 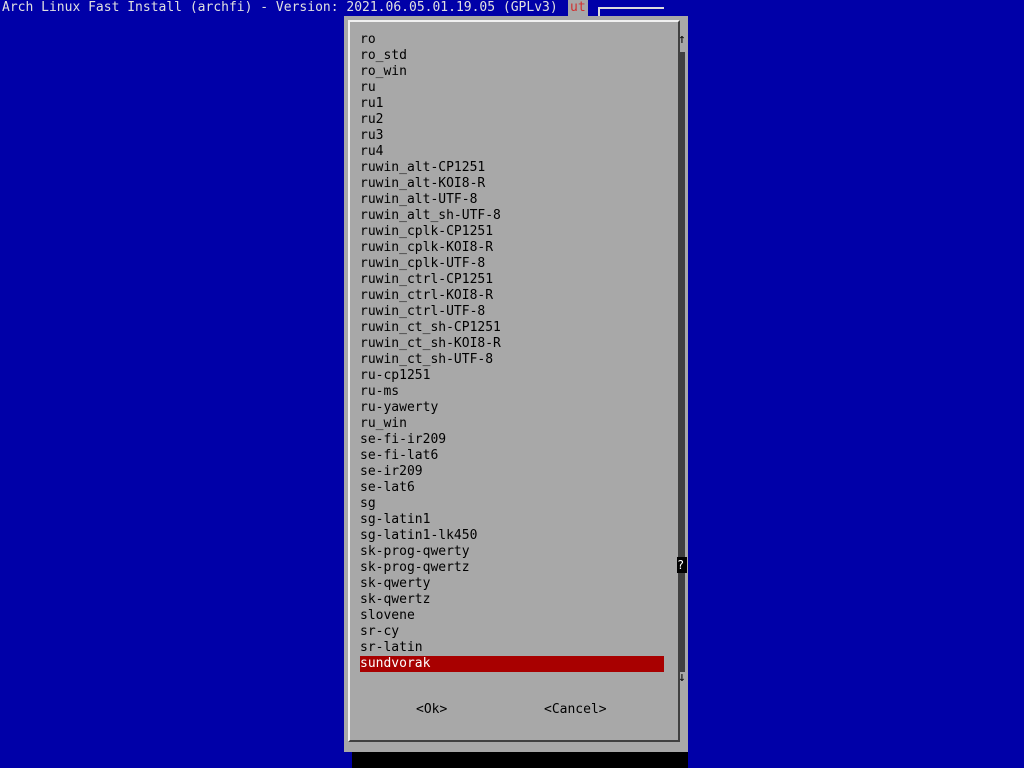 I want to click on list-item: ru3, so click(x=512, y=136).